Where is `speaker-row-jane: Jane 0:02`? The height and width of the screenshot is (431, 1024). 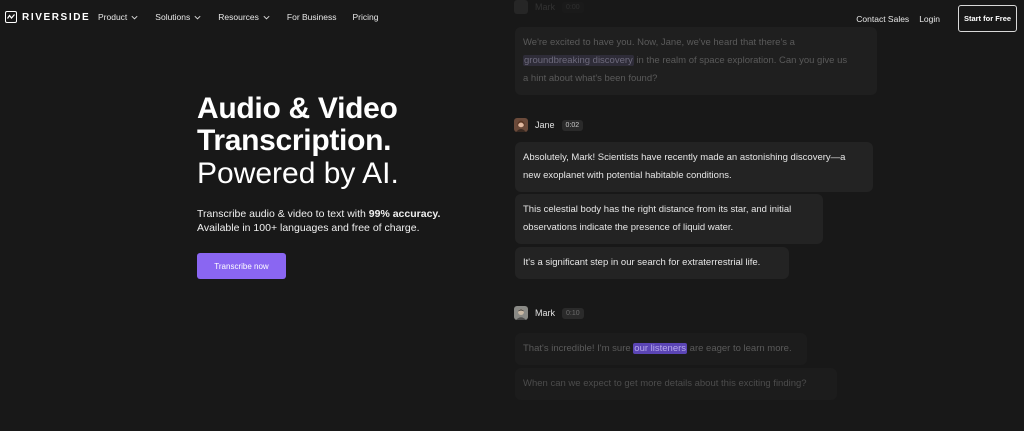
speaker-row-jane: Jane 0:02 is located at coordinates (549, 125).